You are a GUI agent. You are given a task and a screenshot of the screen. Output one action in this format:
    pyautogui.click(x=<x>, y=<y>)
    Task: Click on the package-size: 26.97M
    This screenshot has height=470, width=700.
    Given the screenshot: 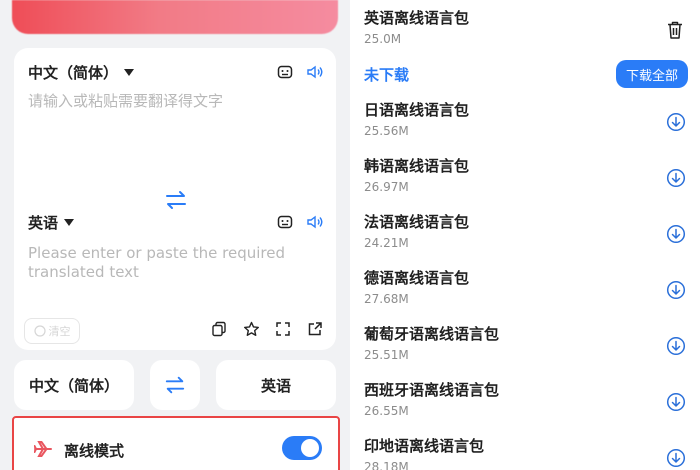 What is the action you would take?
    pyautogui.click(x=386, y=187)
    